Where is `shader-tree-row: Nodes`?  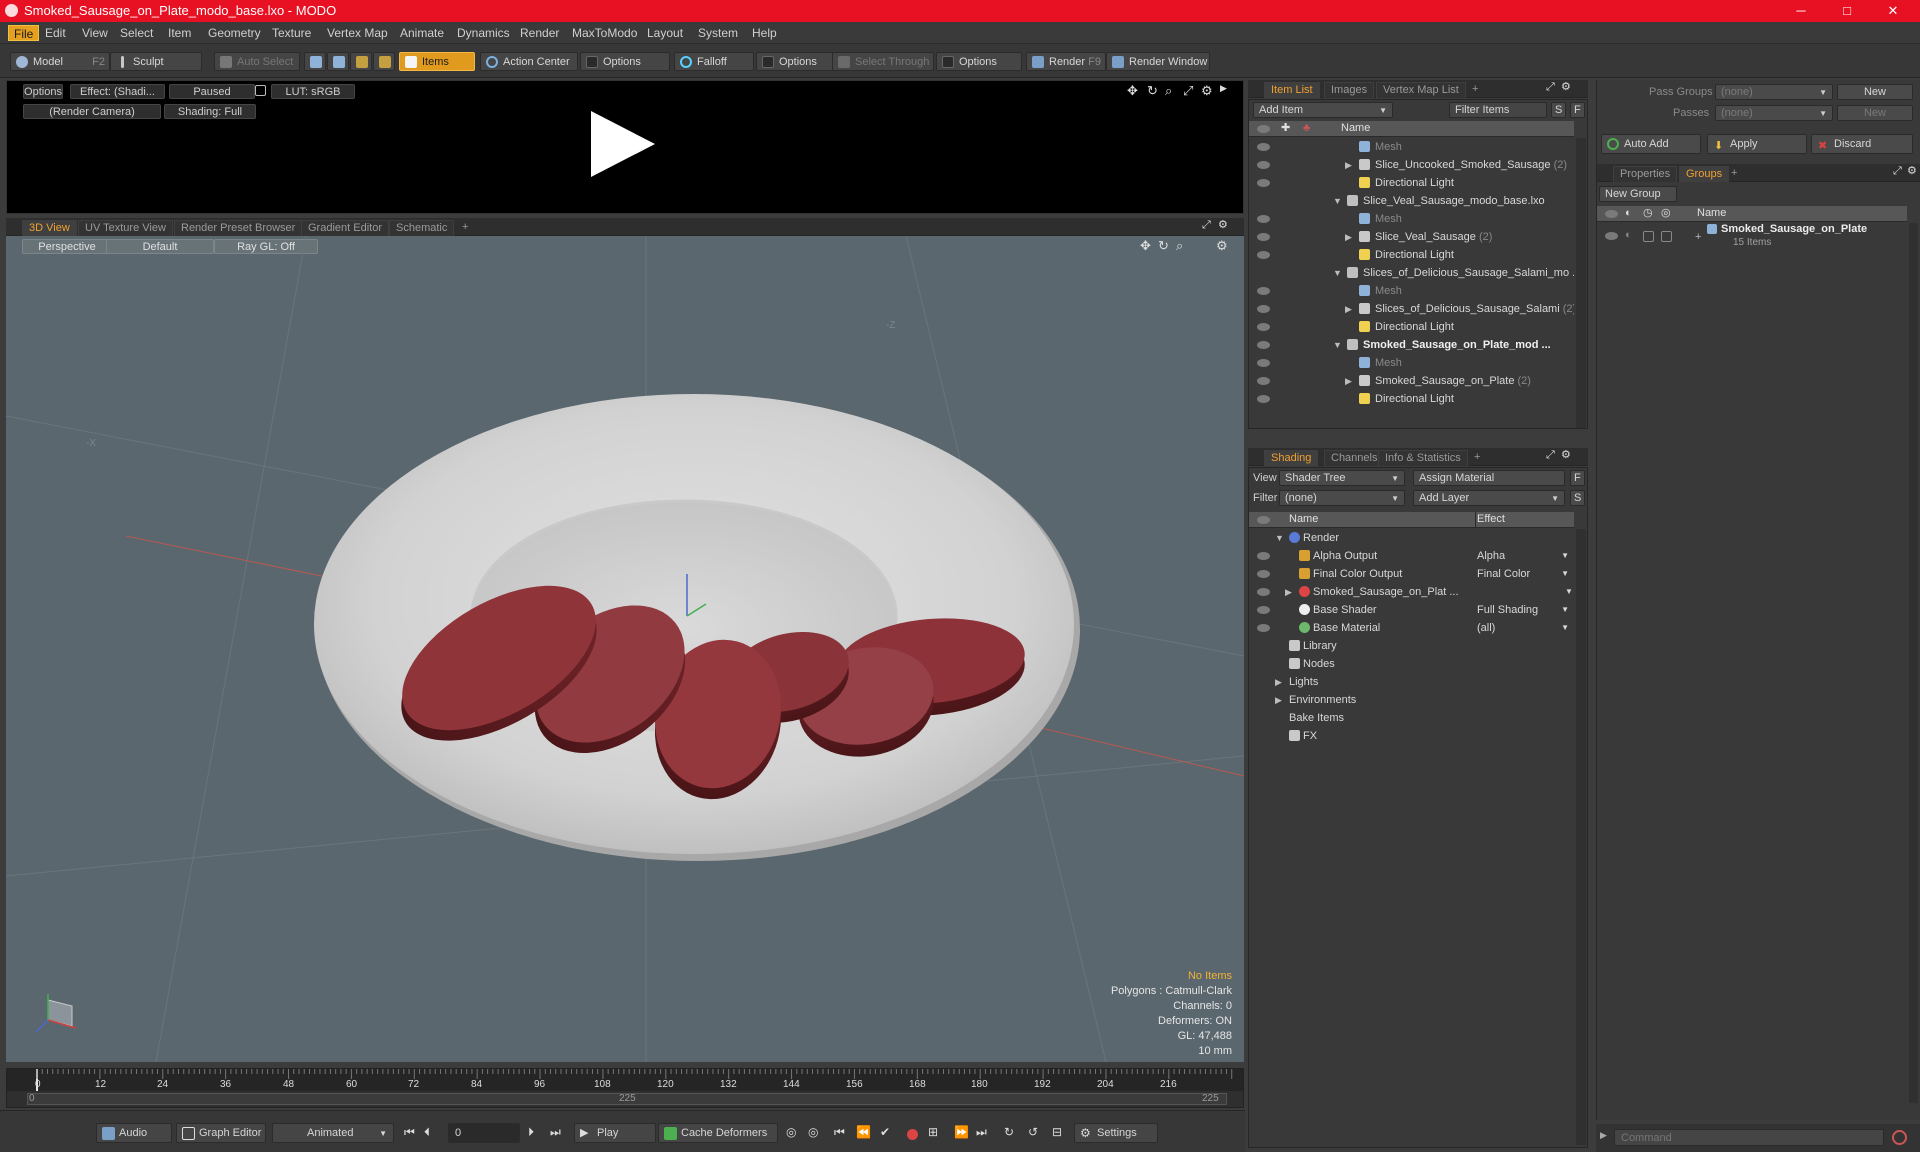
shader-tree-row: Nodes is located at coordinates (1411, 664).